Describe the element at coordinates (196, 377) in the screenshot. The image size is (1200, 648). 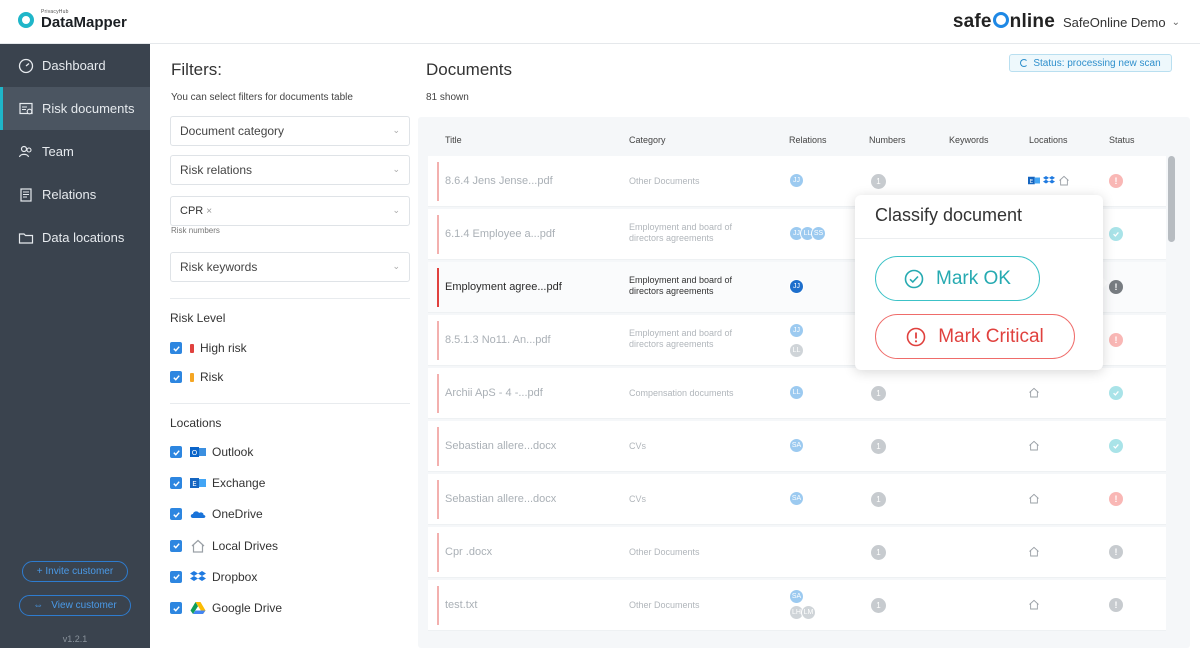
I see `risk-level-option: Risk` at that location.